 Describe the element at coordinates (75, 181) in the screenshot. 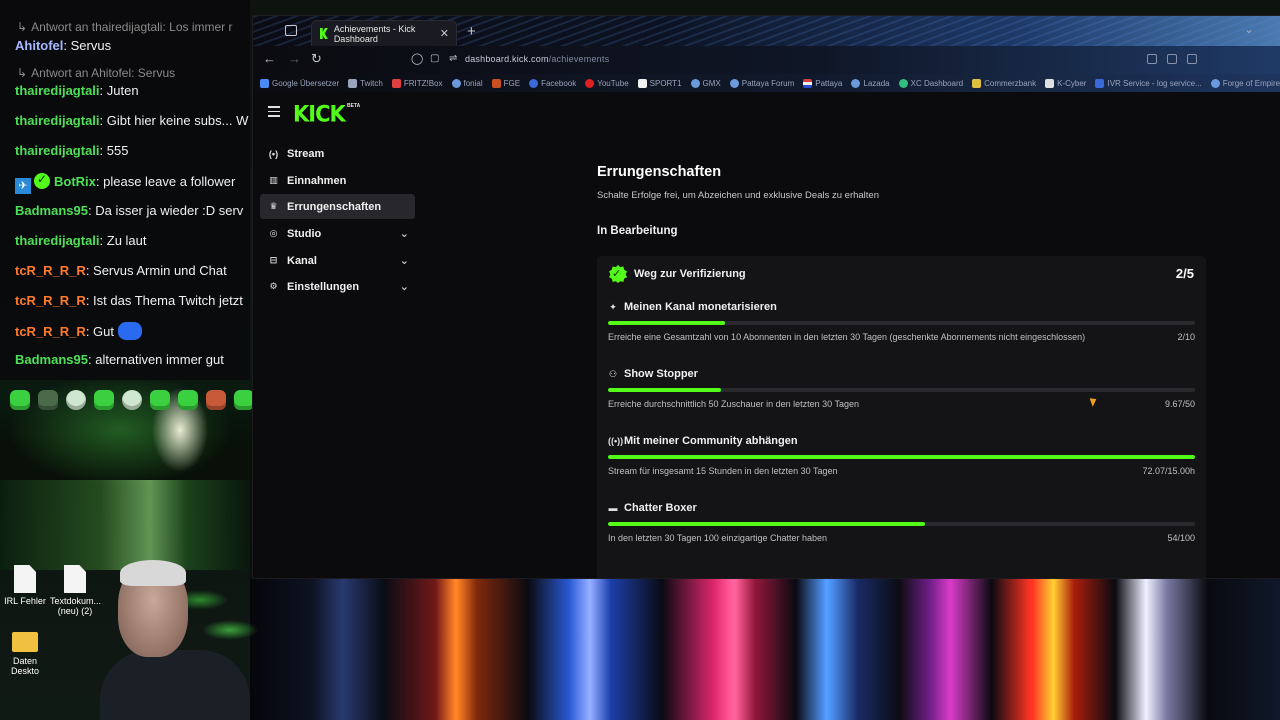

I see `chat-username: BotRix` at that location.